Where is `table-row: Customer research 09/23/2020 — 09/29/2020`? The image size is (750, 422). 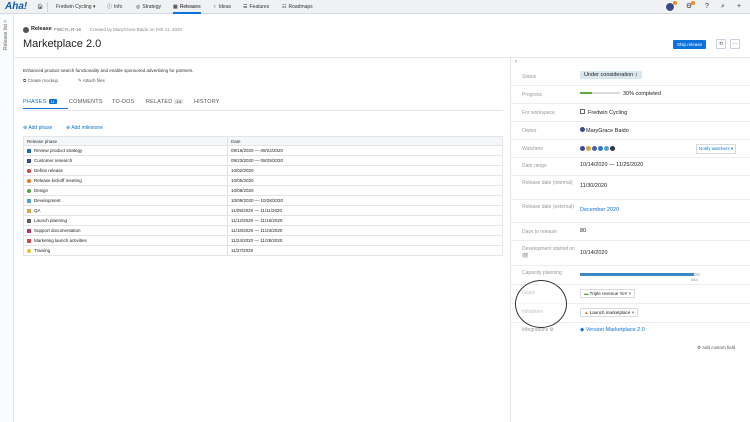
table-row: Customer research 09/23/2020 — 09/29/2020 is located at coordinates (263, 161).